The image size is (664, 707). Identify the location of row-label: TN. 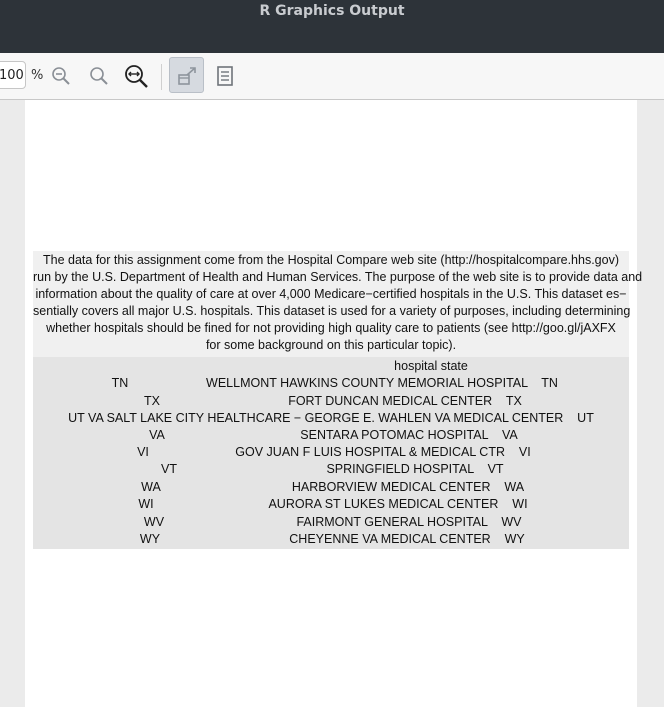
(120, 383).